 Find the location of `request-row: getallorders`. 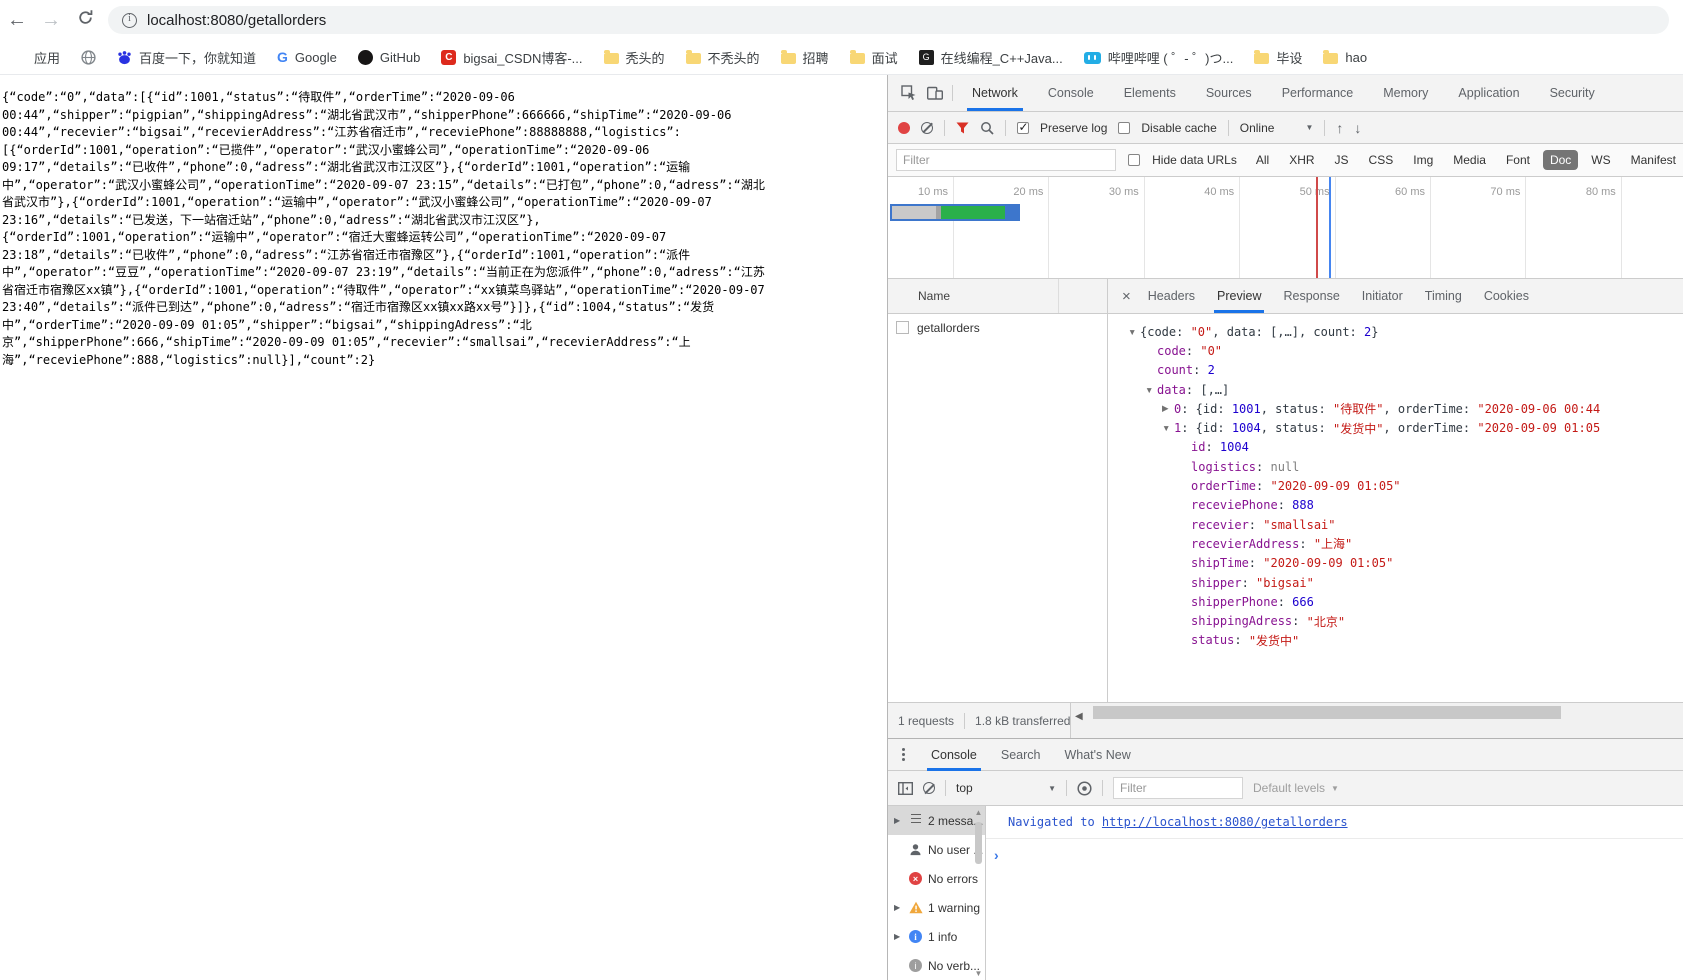

request-row: getallorders is located at coordinates (997, 327).